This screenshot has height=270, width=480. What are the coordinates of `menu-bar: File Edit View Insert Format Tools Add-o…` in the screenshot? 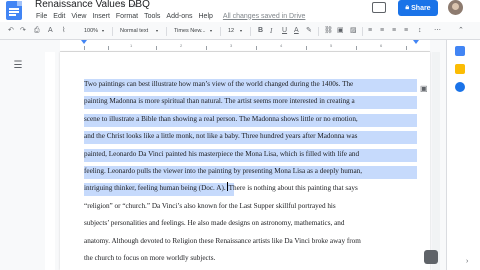 It's located at (170, 16).